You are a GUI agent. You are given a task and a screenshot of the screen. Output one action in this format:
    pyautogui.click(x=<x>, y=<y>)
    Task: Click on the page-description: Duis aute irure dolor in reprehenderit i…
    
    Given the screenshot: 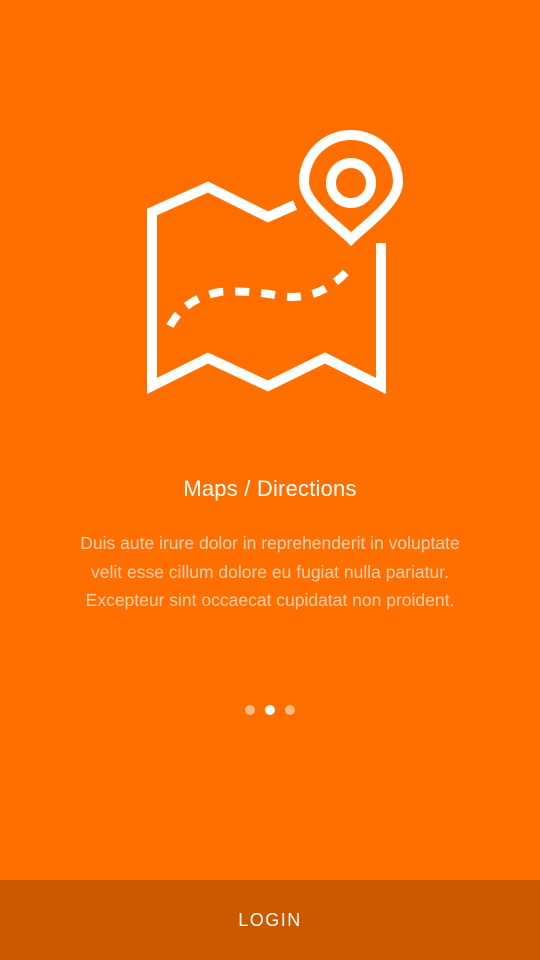 What is the action you would take?
    pyautogui.click(x=270, y=571)
    